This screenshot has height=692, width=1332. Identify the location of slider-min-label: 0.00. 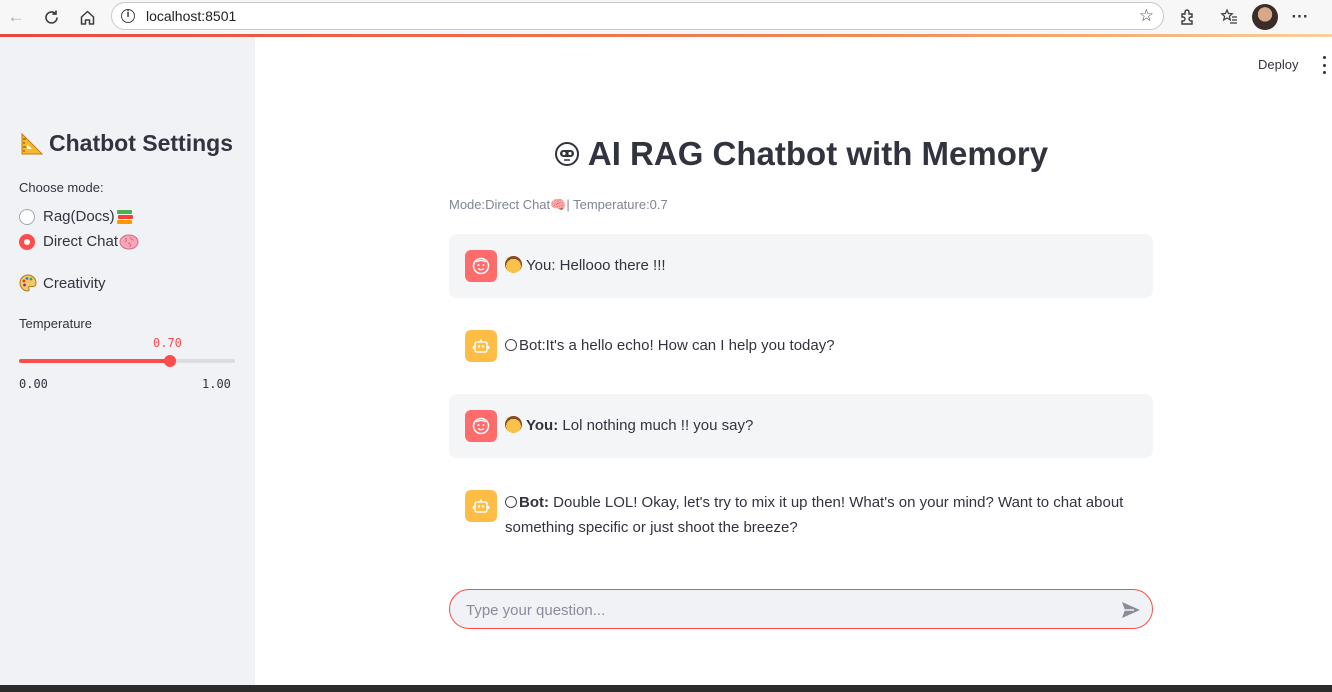
(33, 384).